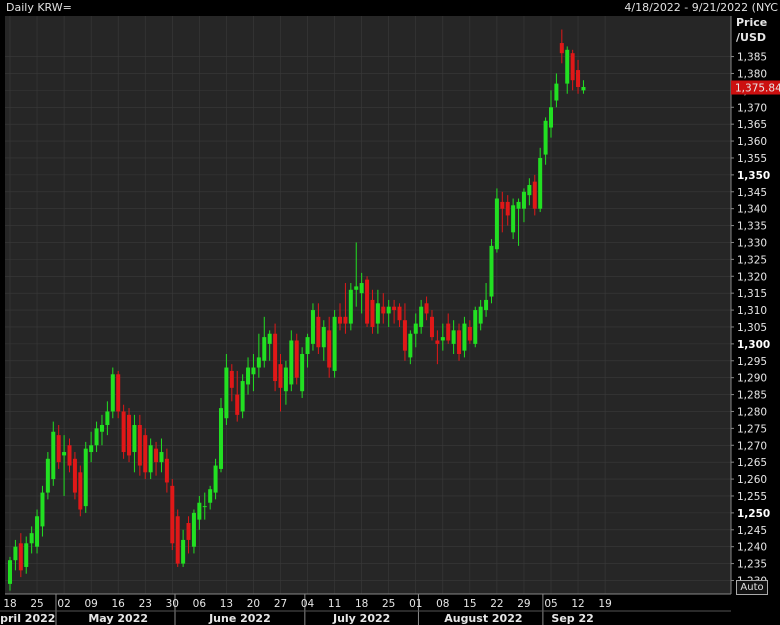 The image size is (780, 625). I want to click on y-tick-label: 1,345, so click(752, 193).